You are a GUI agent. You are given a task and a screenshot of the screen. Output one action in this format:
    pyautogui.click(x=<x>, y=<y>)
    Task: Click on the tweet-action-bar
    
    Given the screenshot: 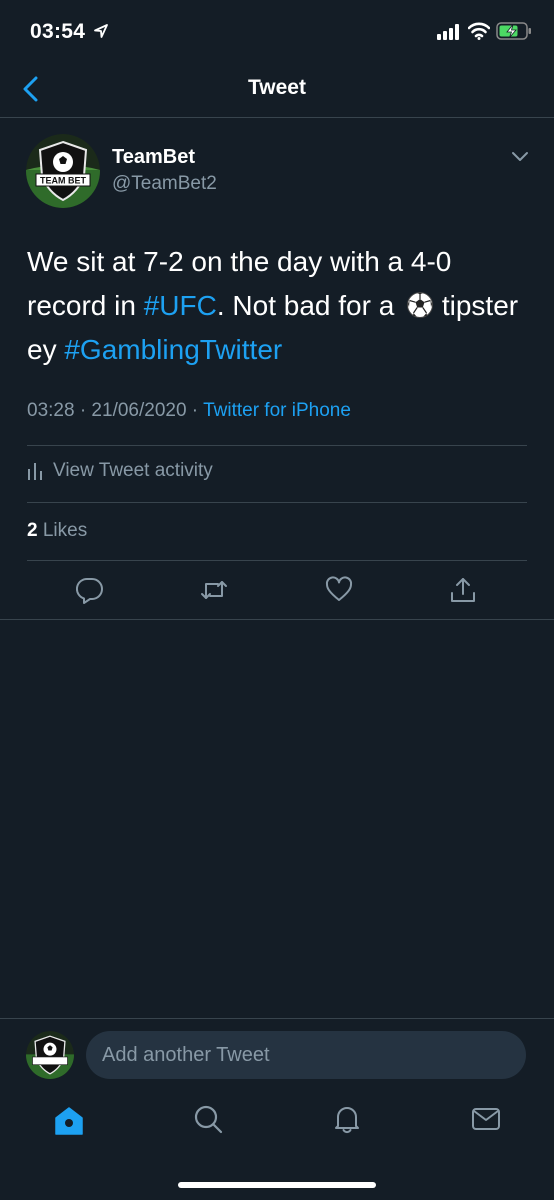 What is the action you would take?
    pyautogui.click(x=277, y=593)
    